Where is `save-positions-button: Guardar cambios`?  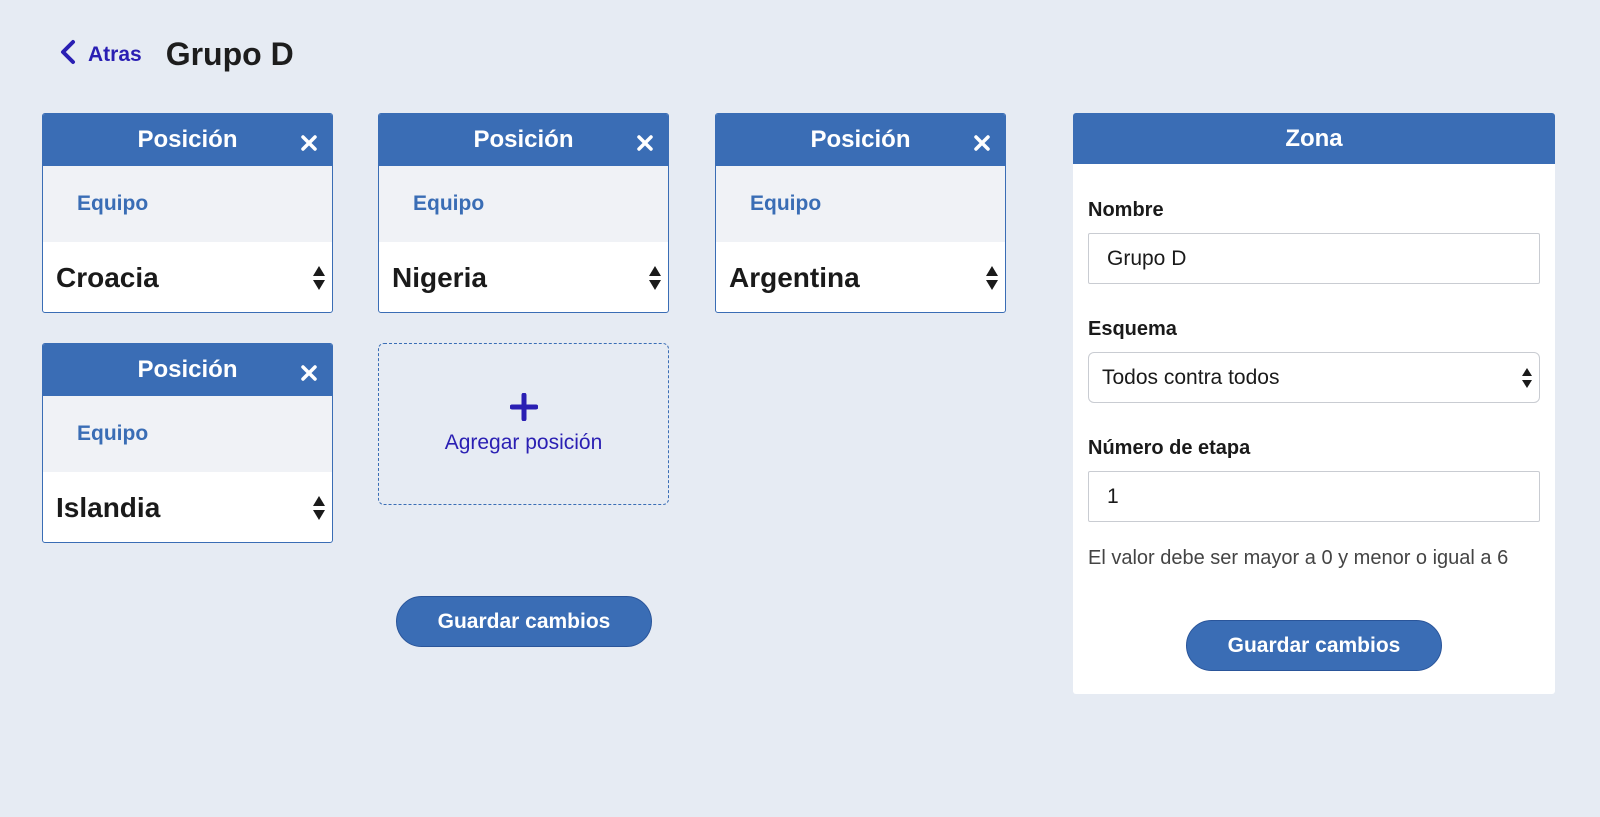
save-positions-button: Guardar cambios is located at coordinates (524, 621).